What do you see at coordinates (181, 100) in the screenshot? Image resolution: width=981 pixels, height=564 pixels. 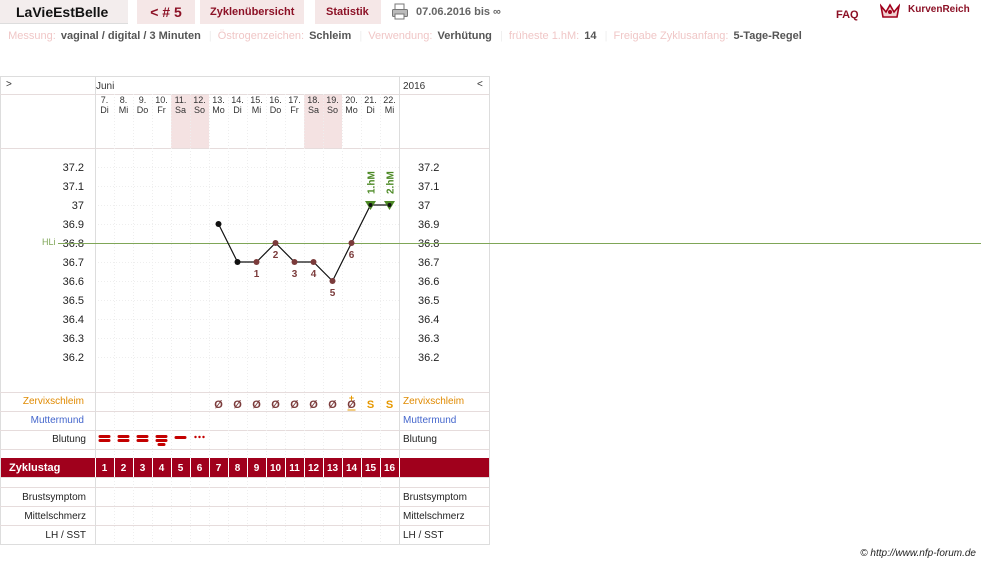 I see `day-date: 11.` at bounding box center [181, 100].